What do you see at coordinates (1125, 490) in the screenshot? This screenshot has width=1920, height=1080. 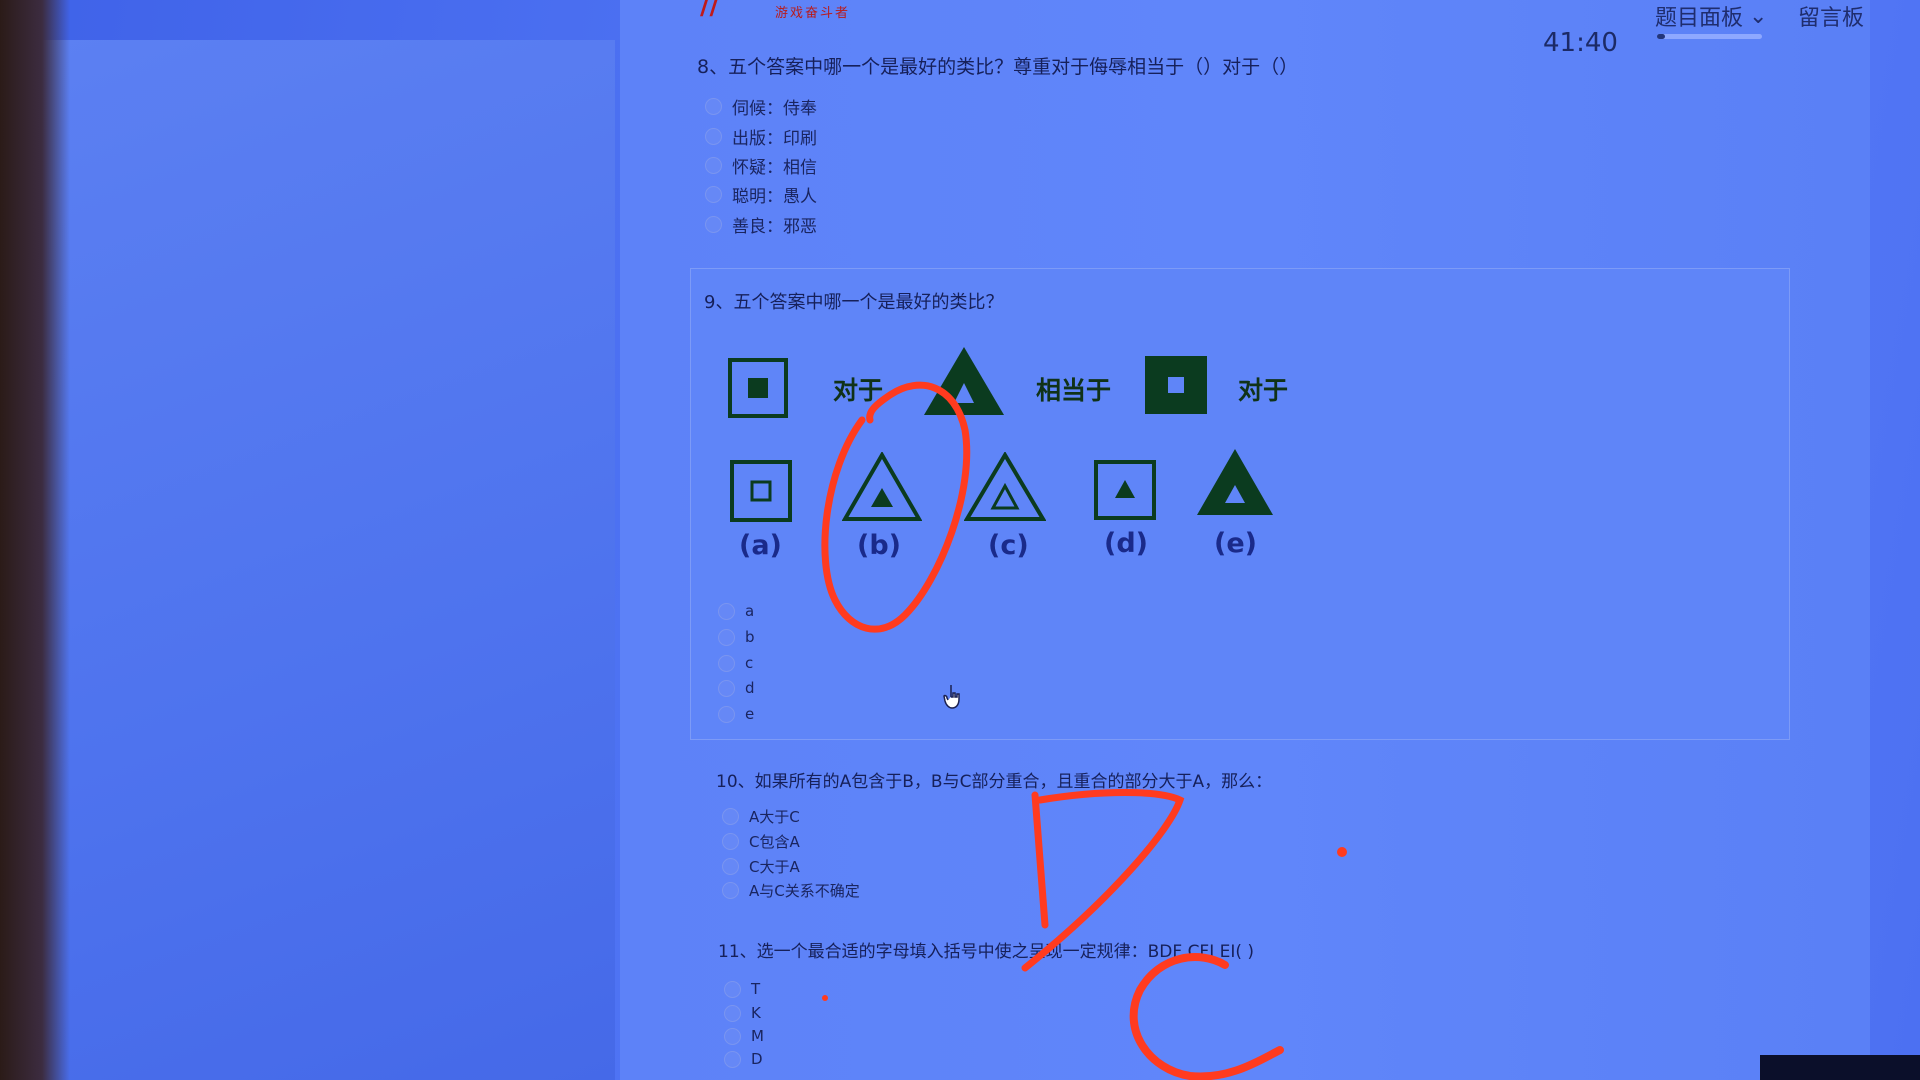 I see `choice-d-figure-icon` at bounding box center [1125, 490].